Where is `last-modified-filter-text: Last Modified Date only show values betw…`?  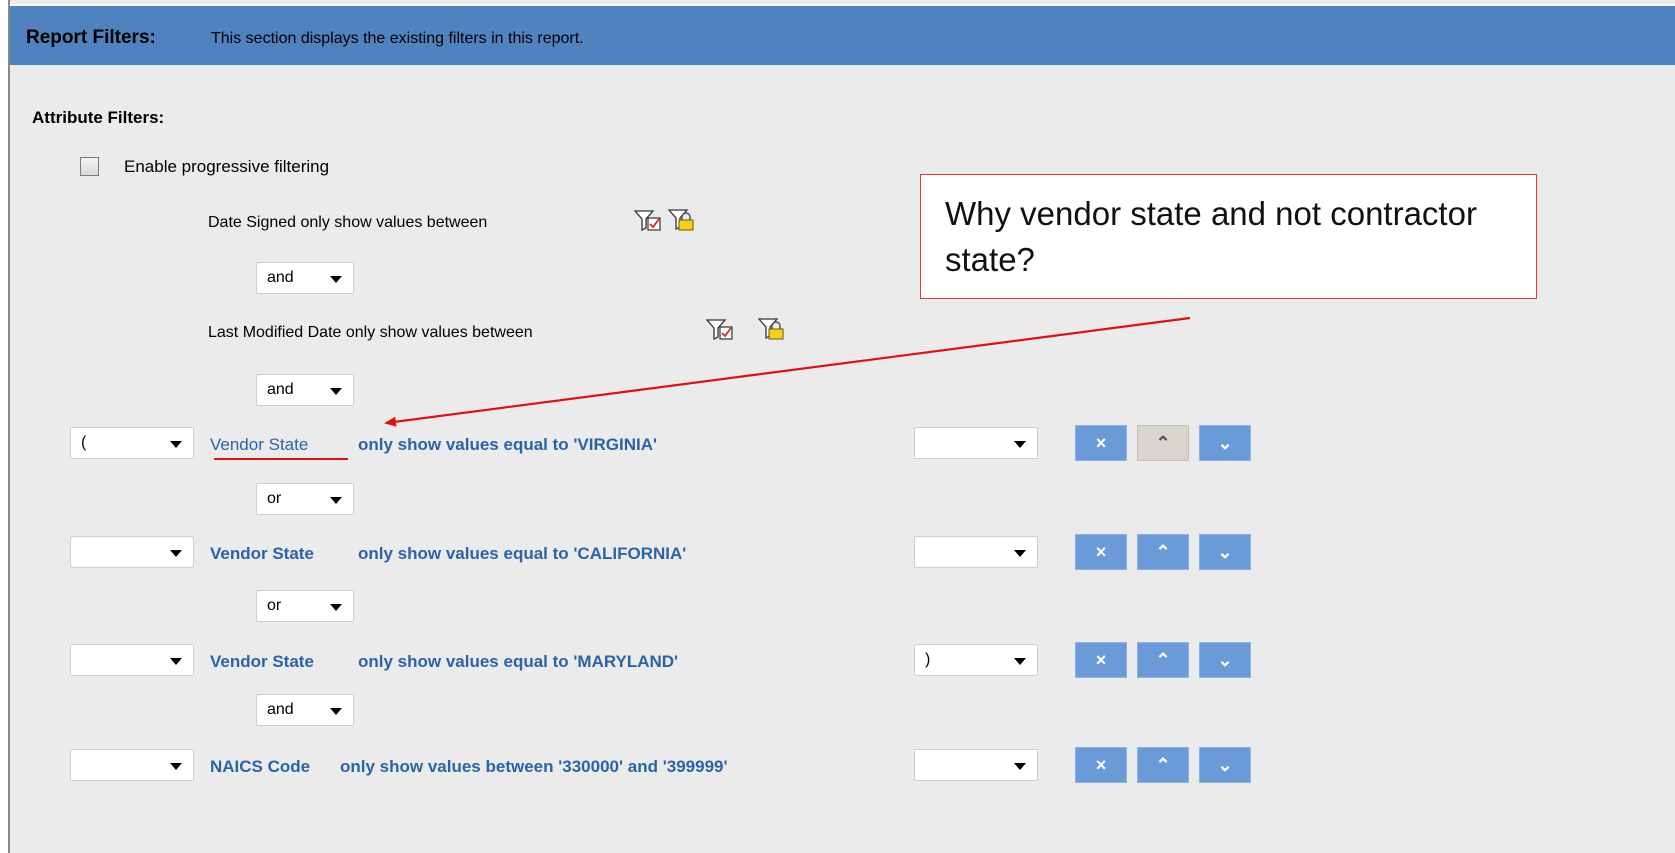 last-modified-filter-text: Last Modified Date only show values betw… is located at coordinates (370, 332).